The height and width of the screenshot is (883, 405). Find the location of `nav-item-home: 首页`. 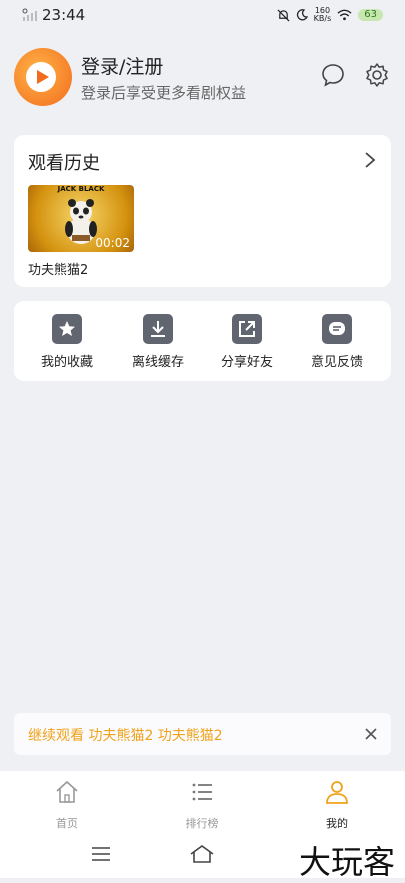

nav-item-home: 首页 is located at coordinates (67, 805).